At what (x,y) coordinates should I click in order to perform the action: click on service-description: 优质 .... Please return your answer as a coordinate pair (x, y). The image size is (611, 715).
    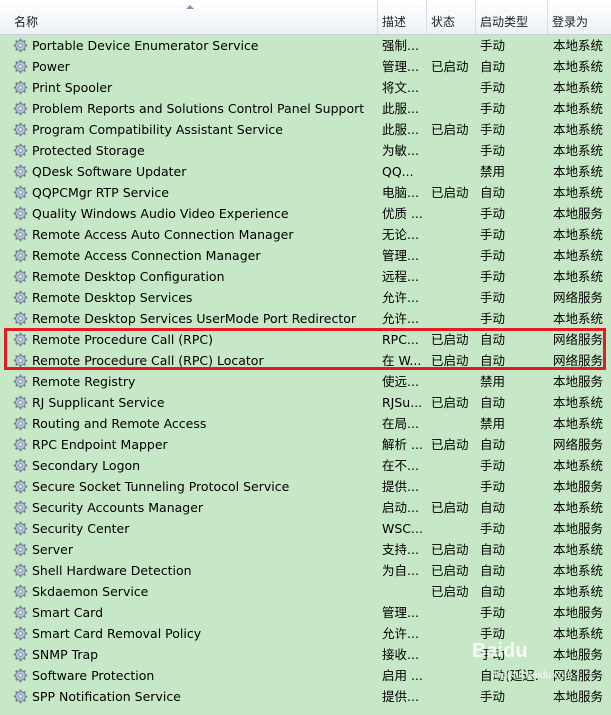
    Looking at the image, I should click on (402, 213).